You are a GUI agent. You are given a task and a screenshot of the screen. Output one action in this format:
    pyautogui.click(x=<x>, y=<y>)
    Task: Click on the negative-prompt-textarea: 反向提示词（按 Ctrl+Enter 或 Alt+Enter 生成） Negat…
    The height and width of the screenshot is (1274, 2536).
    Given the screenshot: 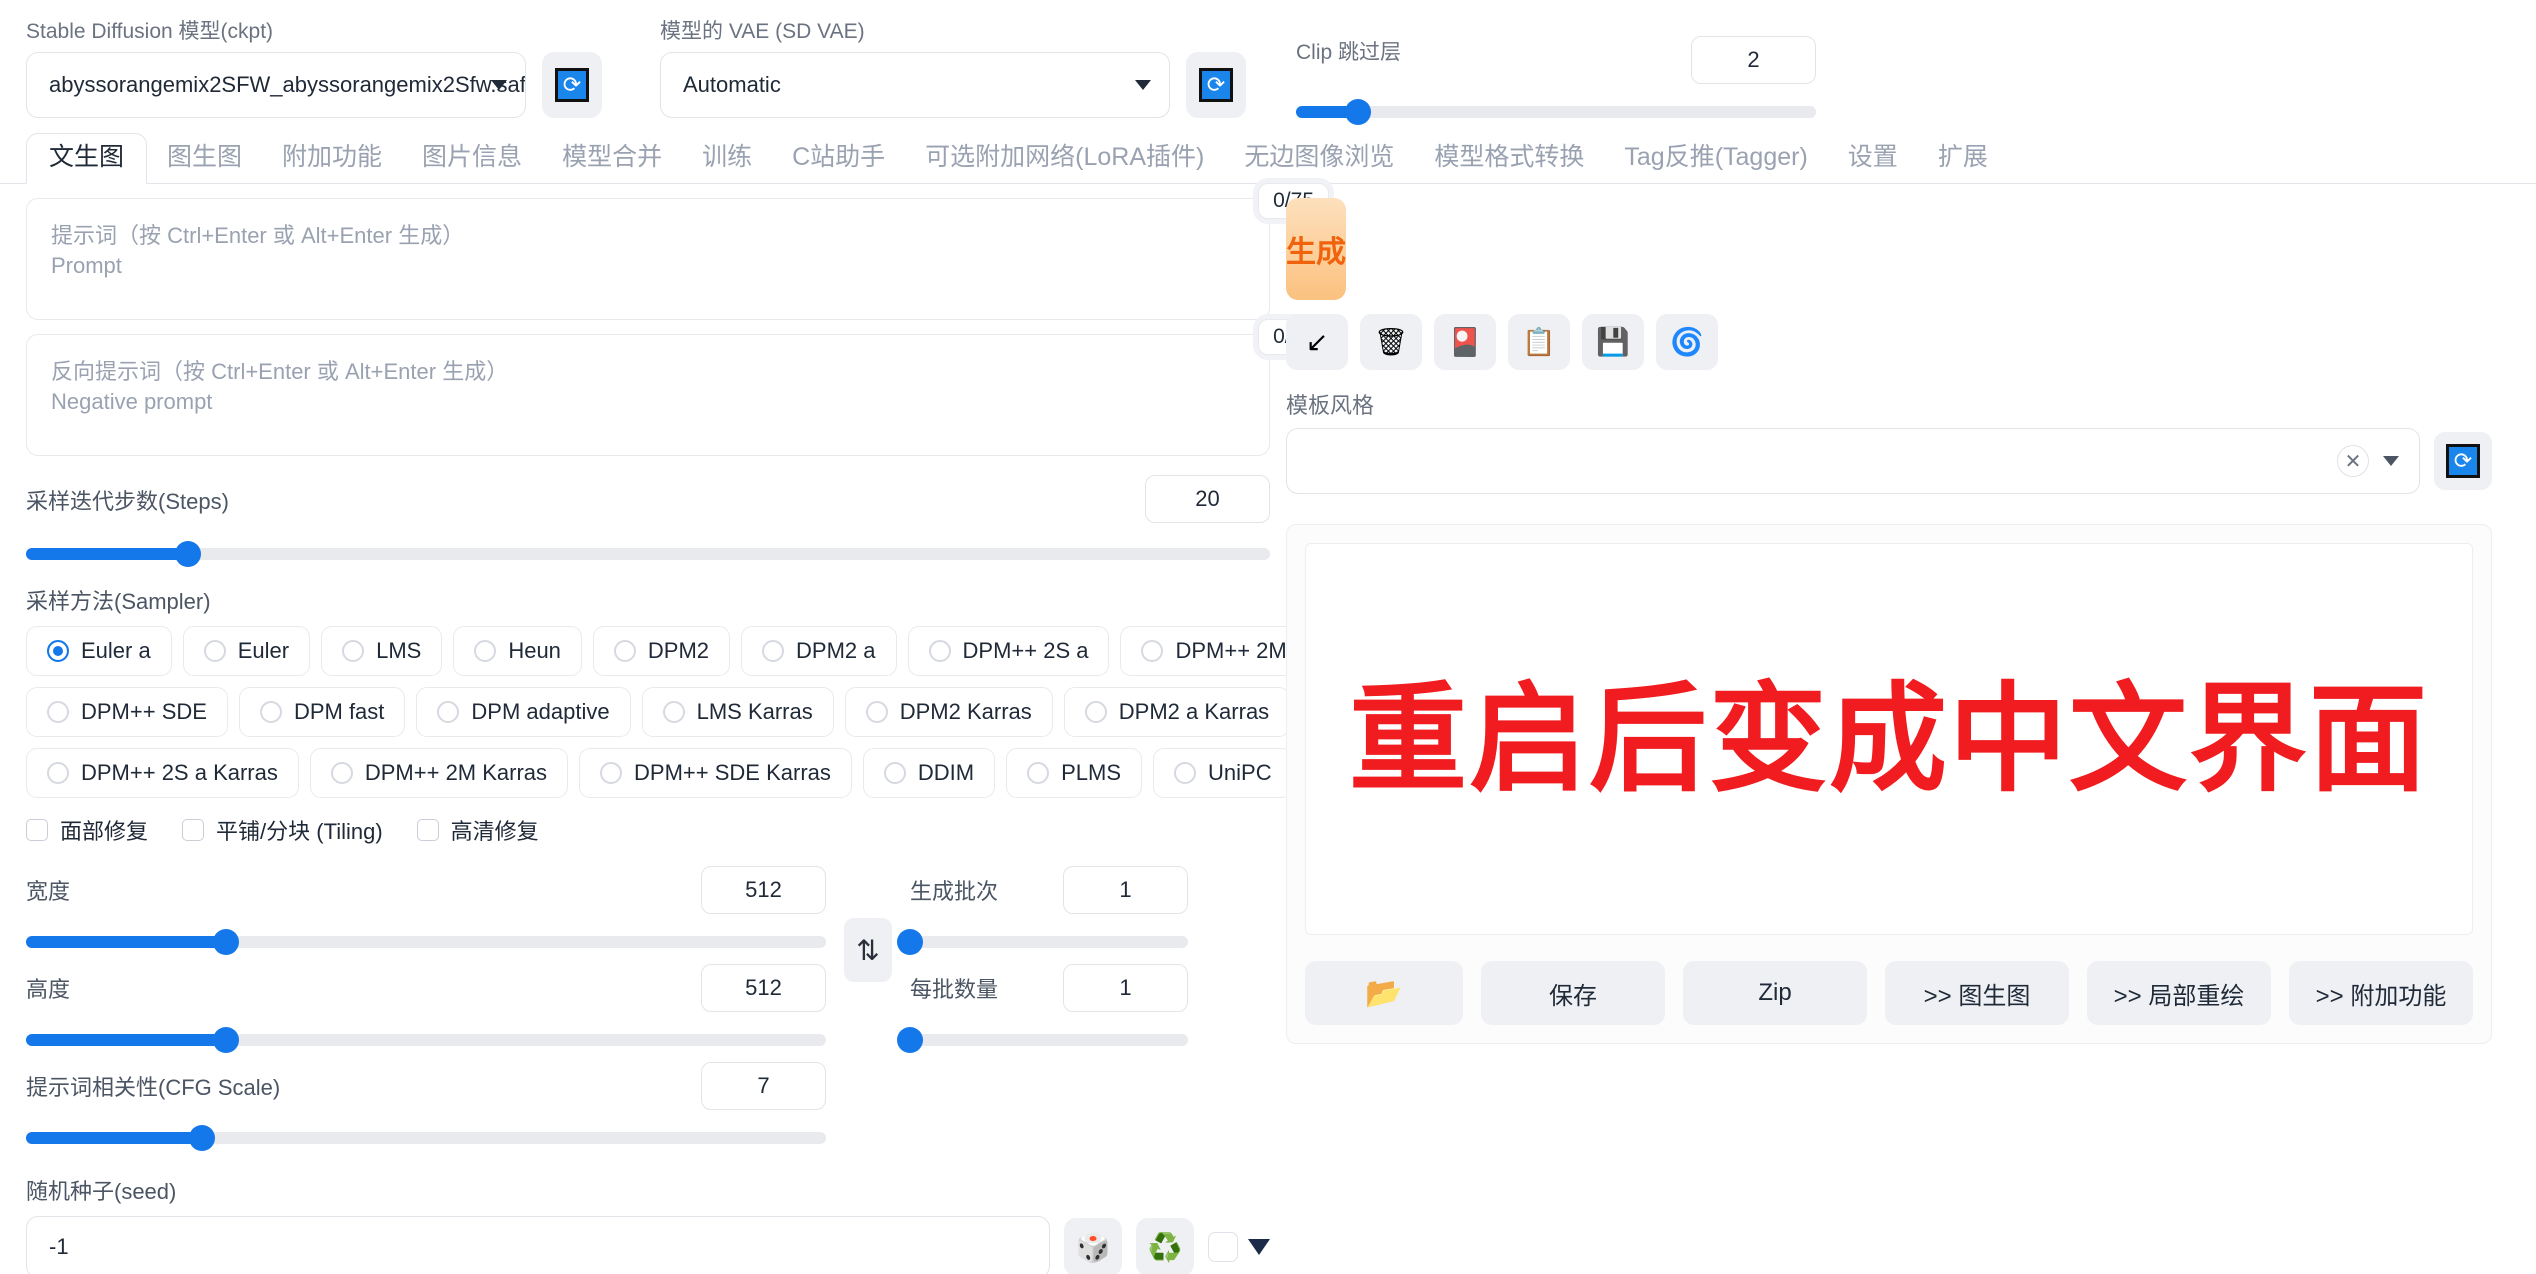 What is the action you would take?
    pyautogui.click(x=677, y=387)
    